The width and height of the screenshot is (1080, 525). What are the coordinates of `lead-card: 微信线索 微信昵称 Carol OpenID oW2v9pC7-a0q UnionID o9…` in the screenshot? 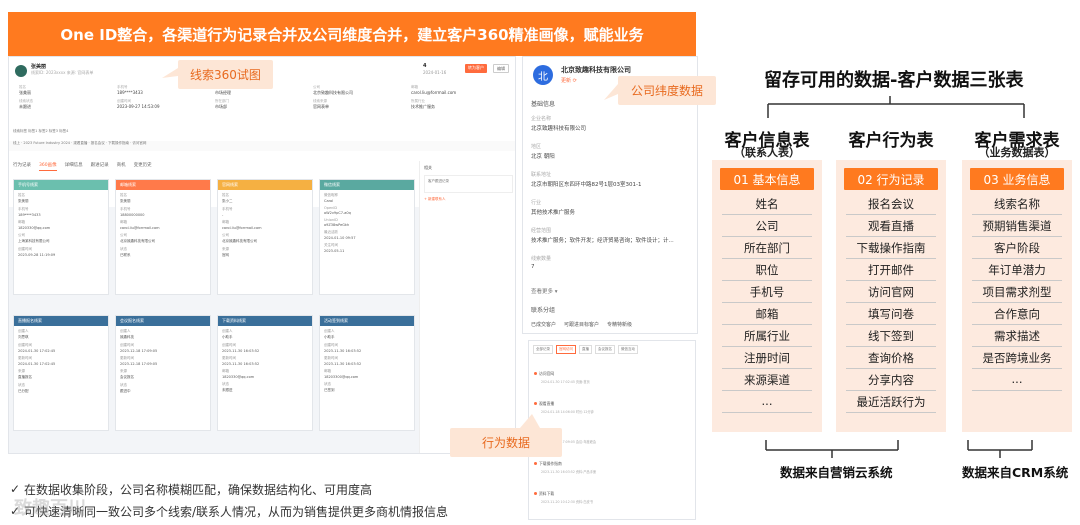 It's located at (367, 237).